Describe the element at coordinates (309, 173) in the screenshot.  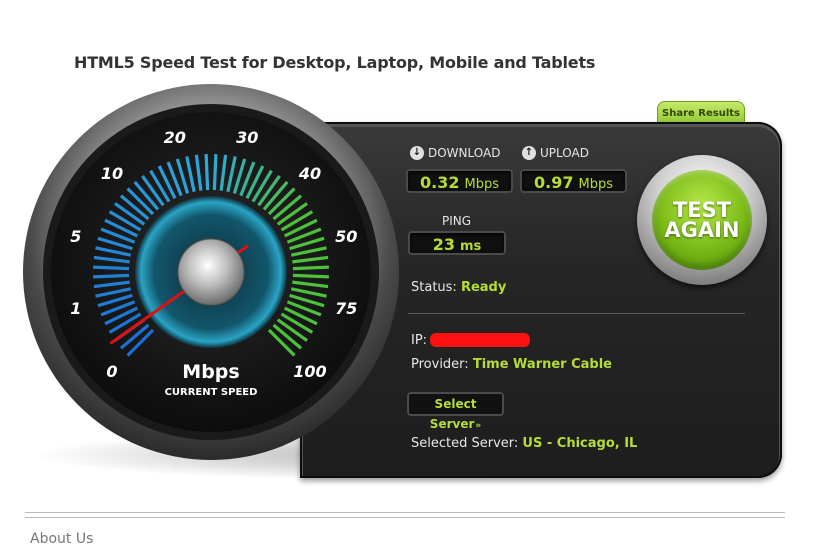
I see `gauge-tick-label: 40` at that location.